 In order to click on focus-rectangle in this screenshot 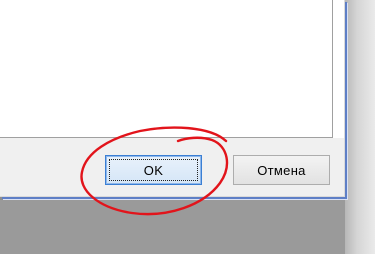, I will do `click(153, 170)`.